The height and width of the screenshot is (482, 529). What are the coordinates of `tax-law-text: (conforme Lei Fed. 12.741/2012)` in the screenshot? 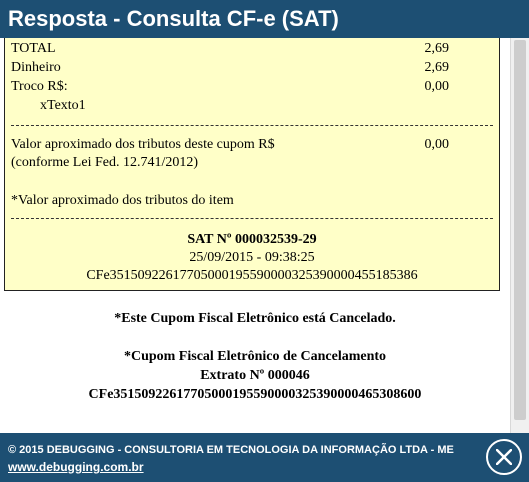 It's located at (105, 162).